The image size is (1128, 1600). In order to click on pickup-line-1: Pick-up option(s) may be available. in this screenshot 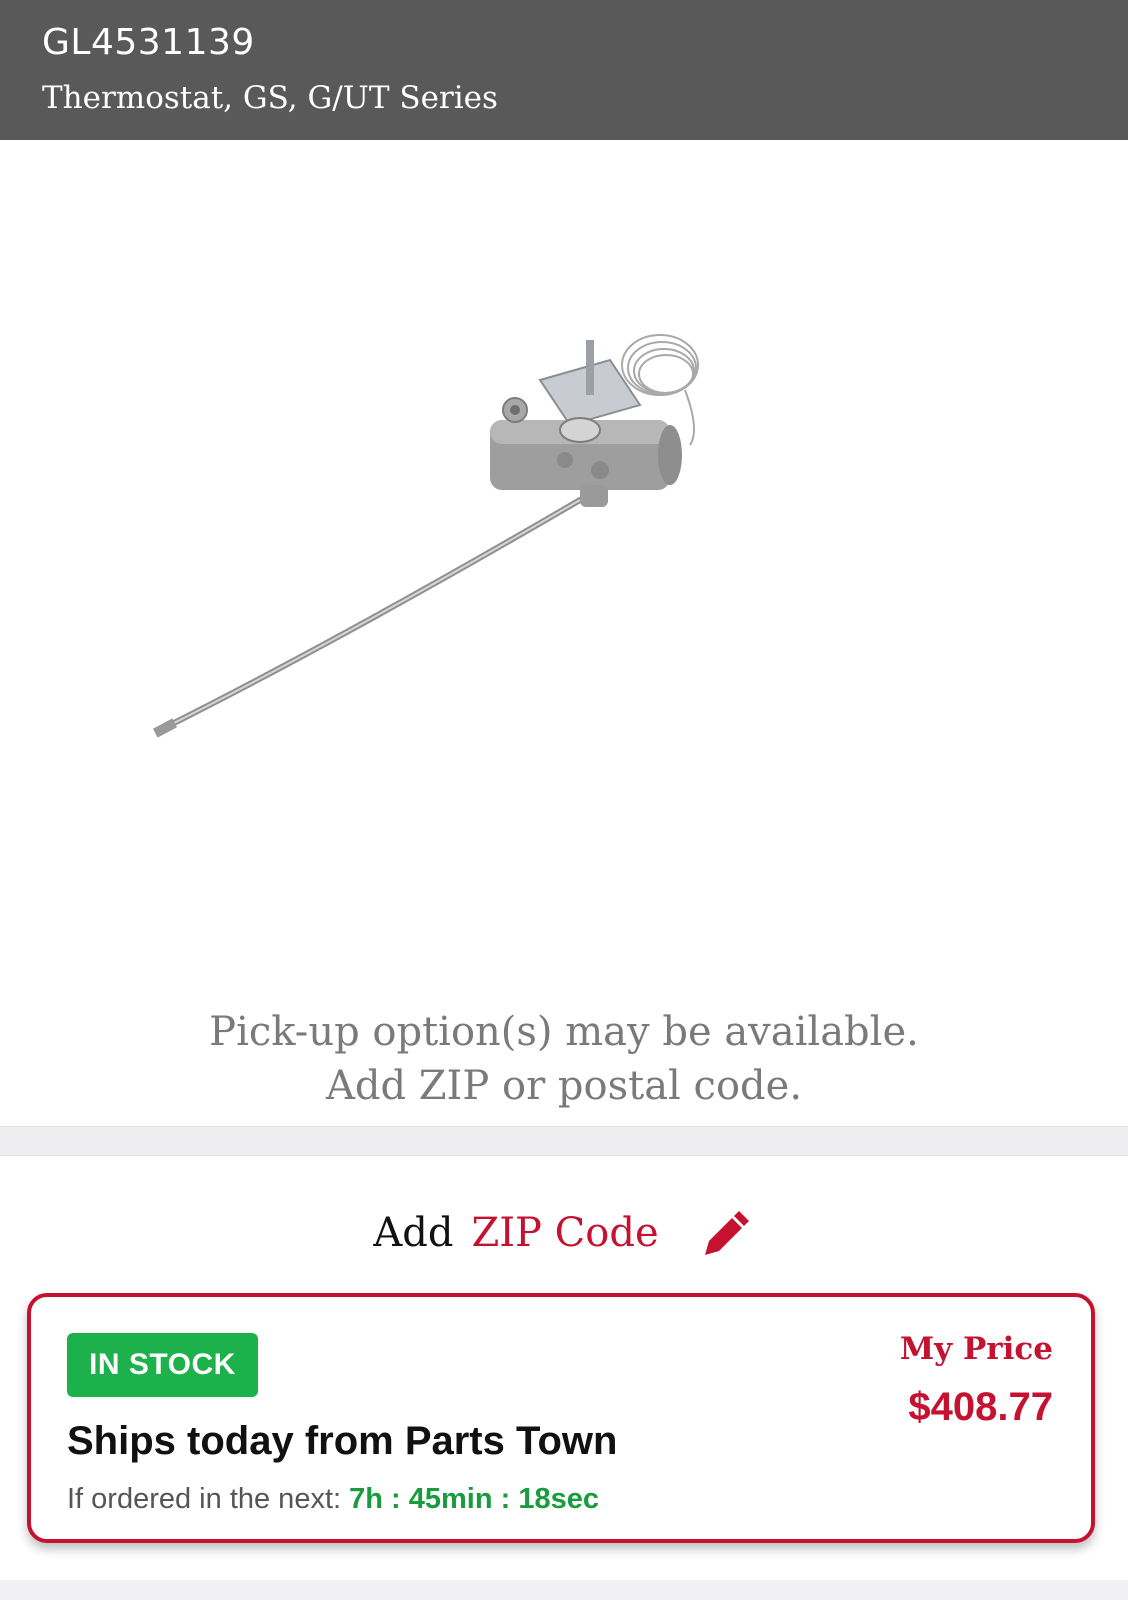, I will do `click(564, 1032)`.